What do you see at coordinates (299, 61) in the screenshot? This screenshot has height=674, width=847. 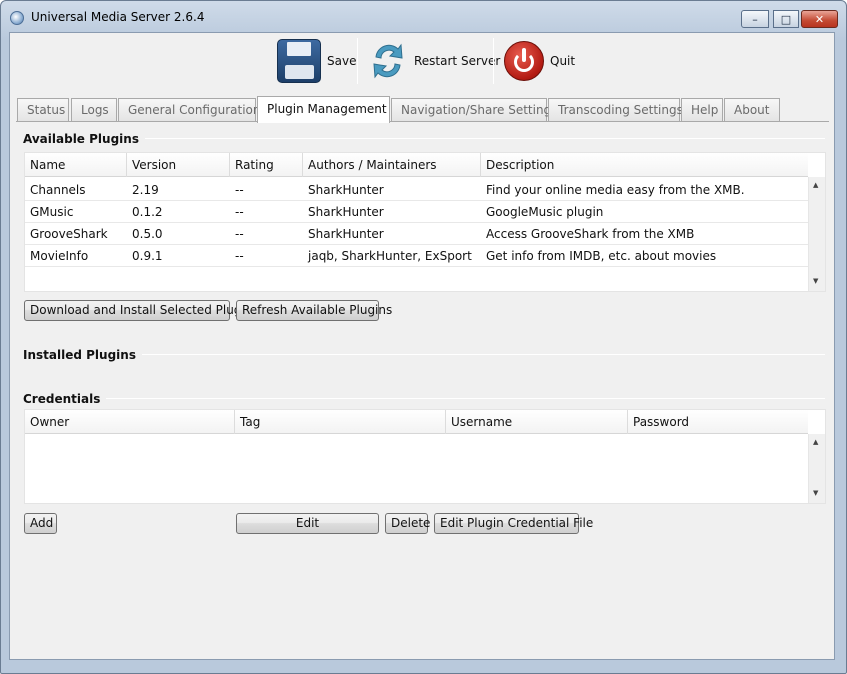 I see `floppy-disk-icon` at bounding box center [299, 61].